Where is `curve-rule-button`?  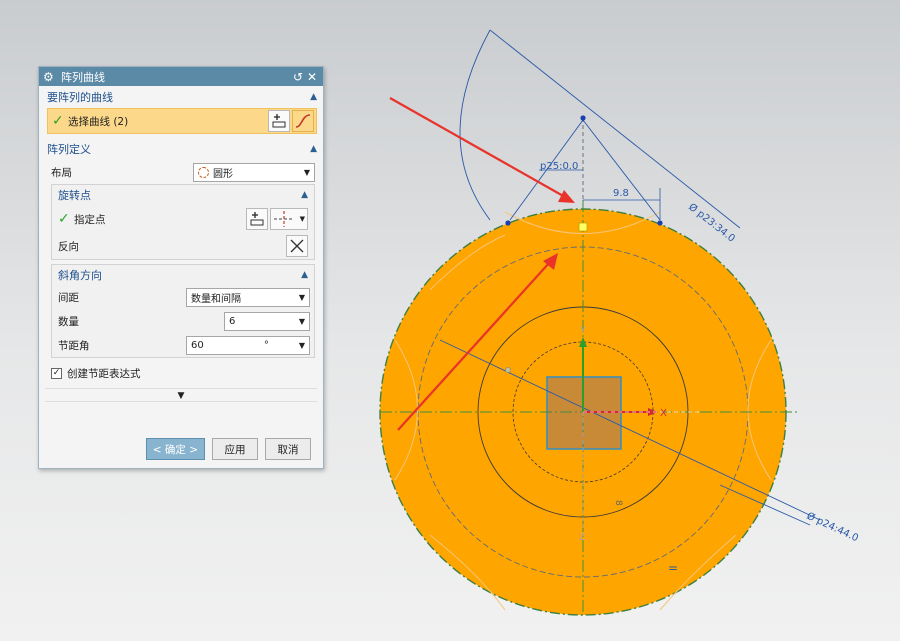
curve-rule-button is located at coordinates (279, 121).